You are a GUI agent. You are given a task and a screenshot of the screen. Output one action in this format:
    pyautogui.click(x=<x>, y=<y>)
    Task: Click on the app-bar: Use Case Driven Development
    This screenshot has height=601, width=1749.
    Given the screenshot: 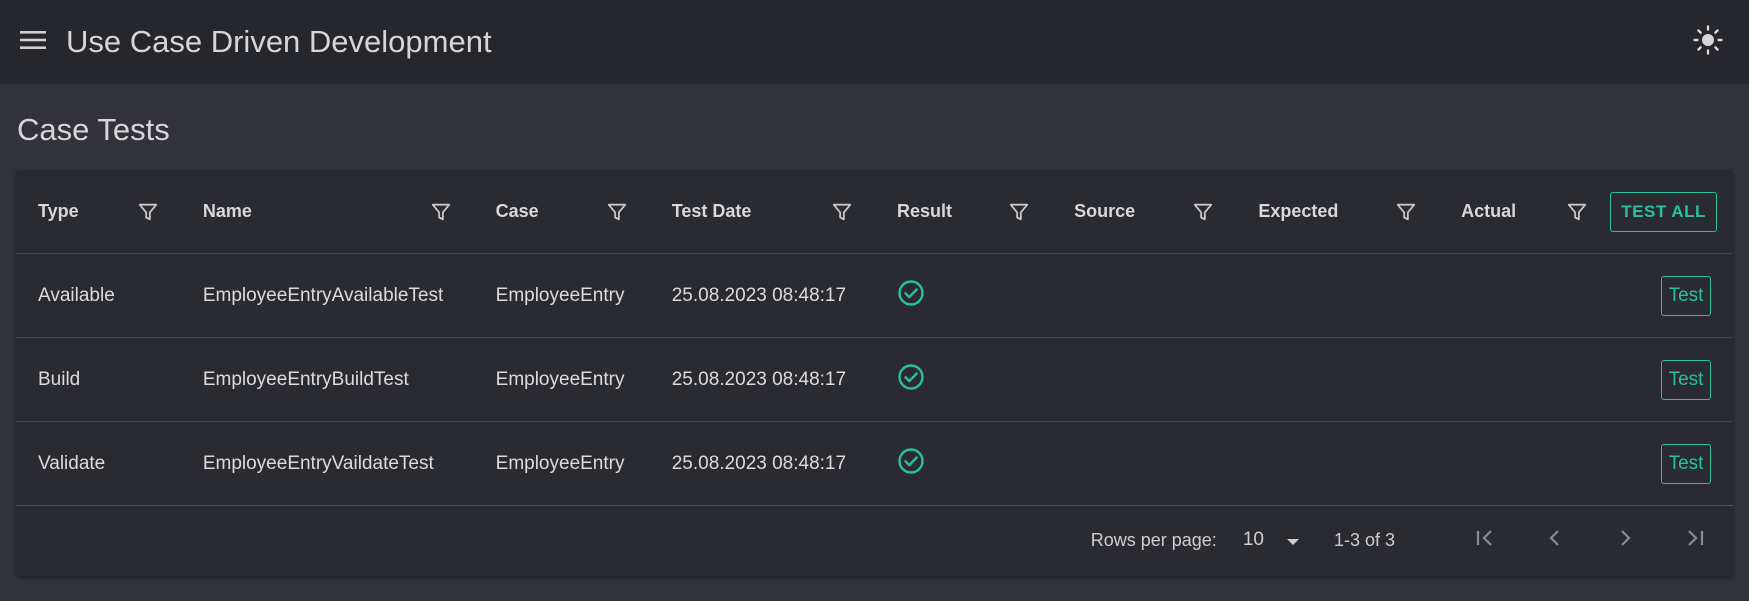 What is the action you would take?
    pyautogui.click(x=874, y=42)
    